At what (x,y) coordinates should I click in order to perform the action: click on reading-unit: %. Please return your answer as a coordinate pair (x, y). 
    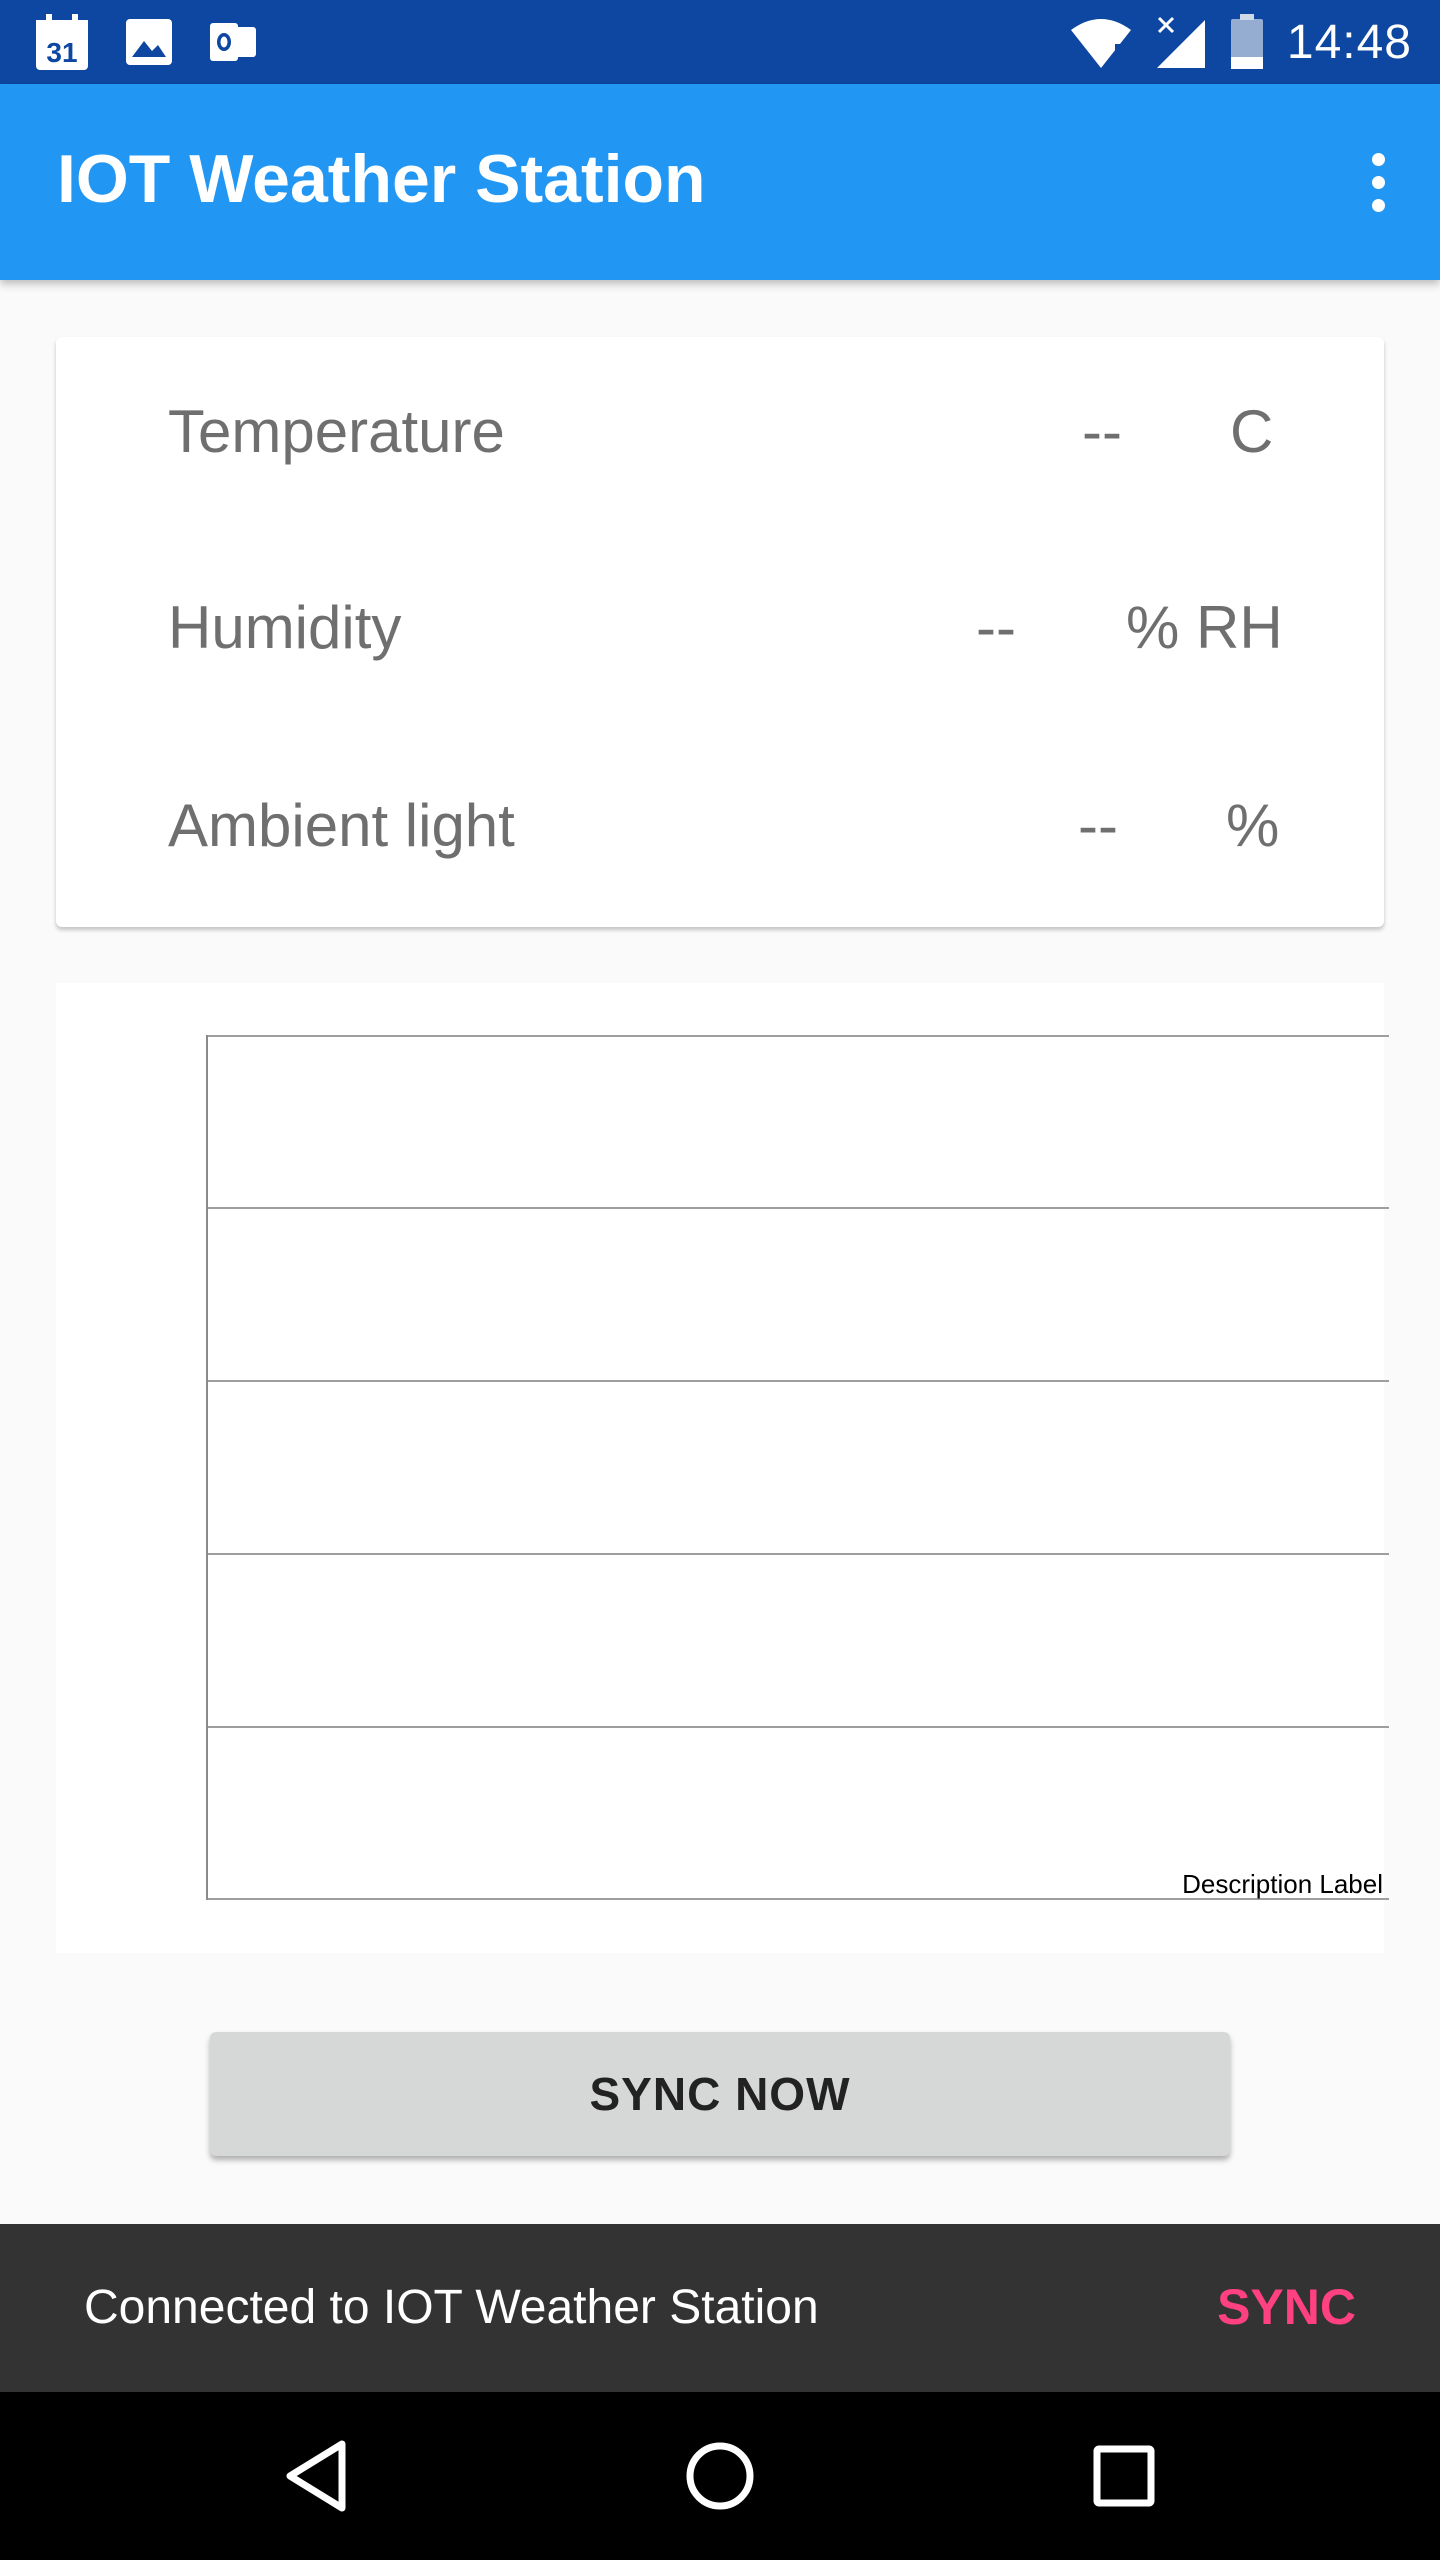
    Looking at the image, I should click on (1253, 825).